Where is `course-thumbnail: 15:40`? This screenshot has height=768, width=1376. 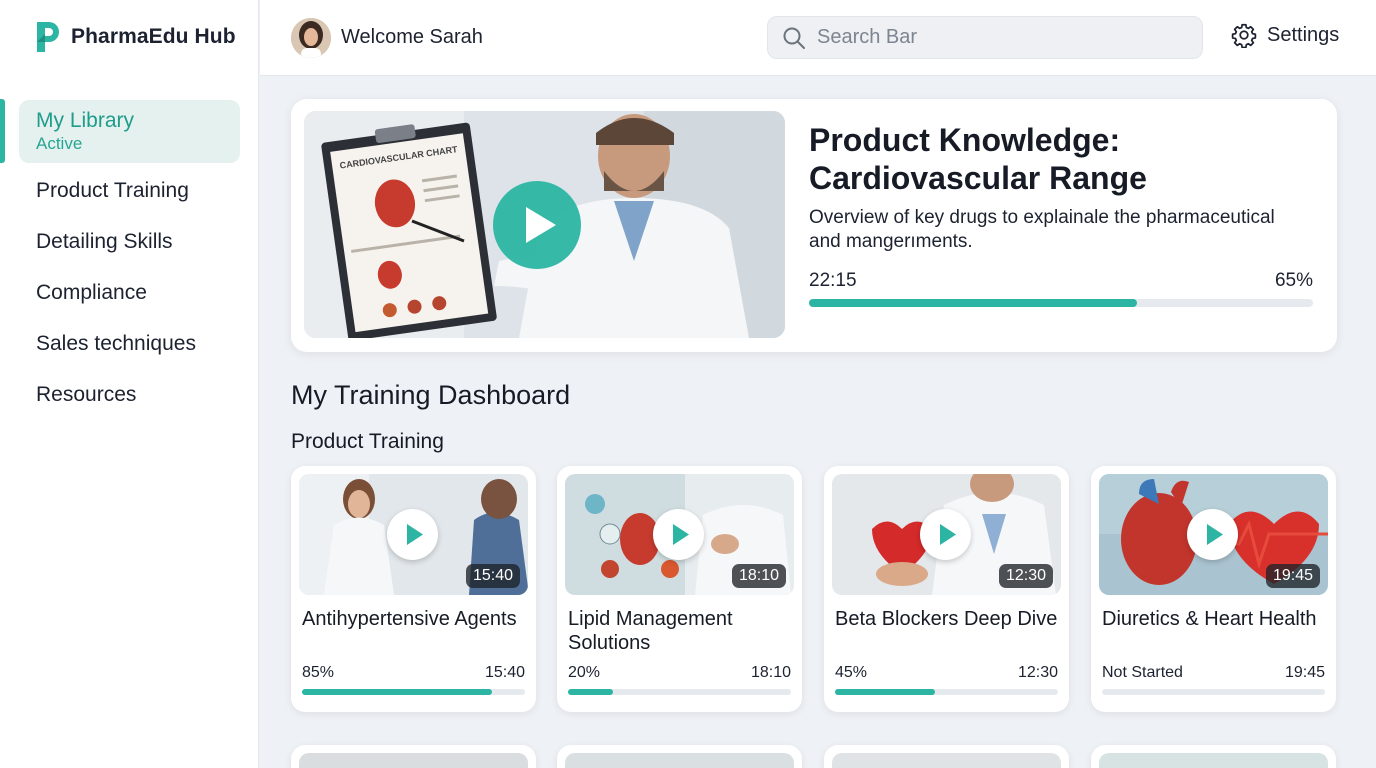 course-thumbnail: 15:40 is located at coordinates (413, 534).